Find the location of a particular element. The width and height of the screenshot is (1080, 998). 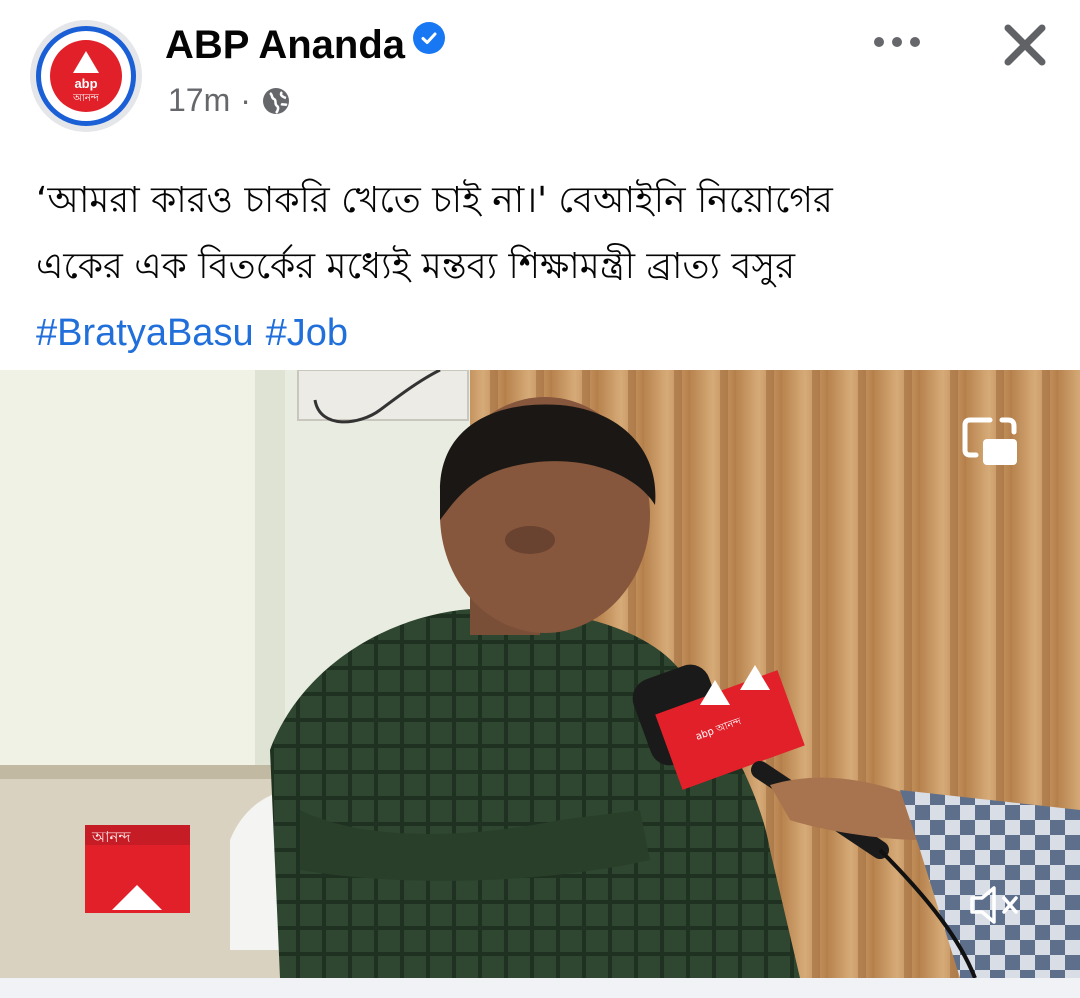

hashtag-job: #Job is located at coordinates (307, 333).